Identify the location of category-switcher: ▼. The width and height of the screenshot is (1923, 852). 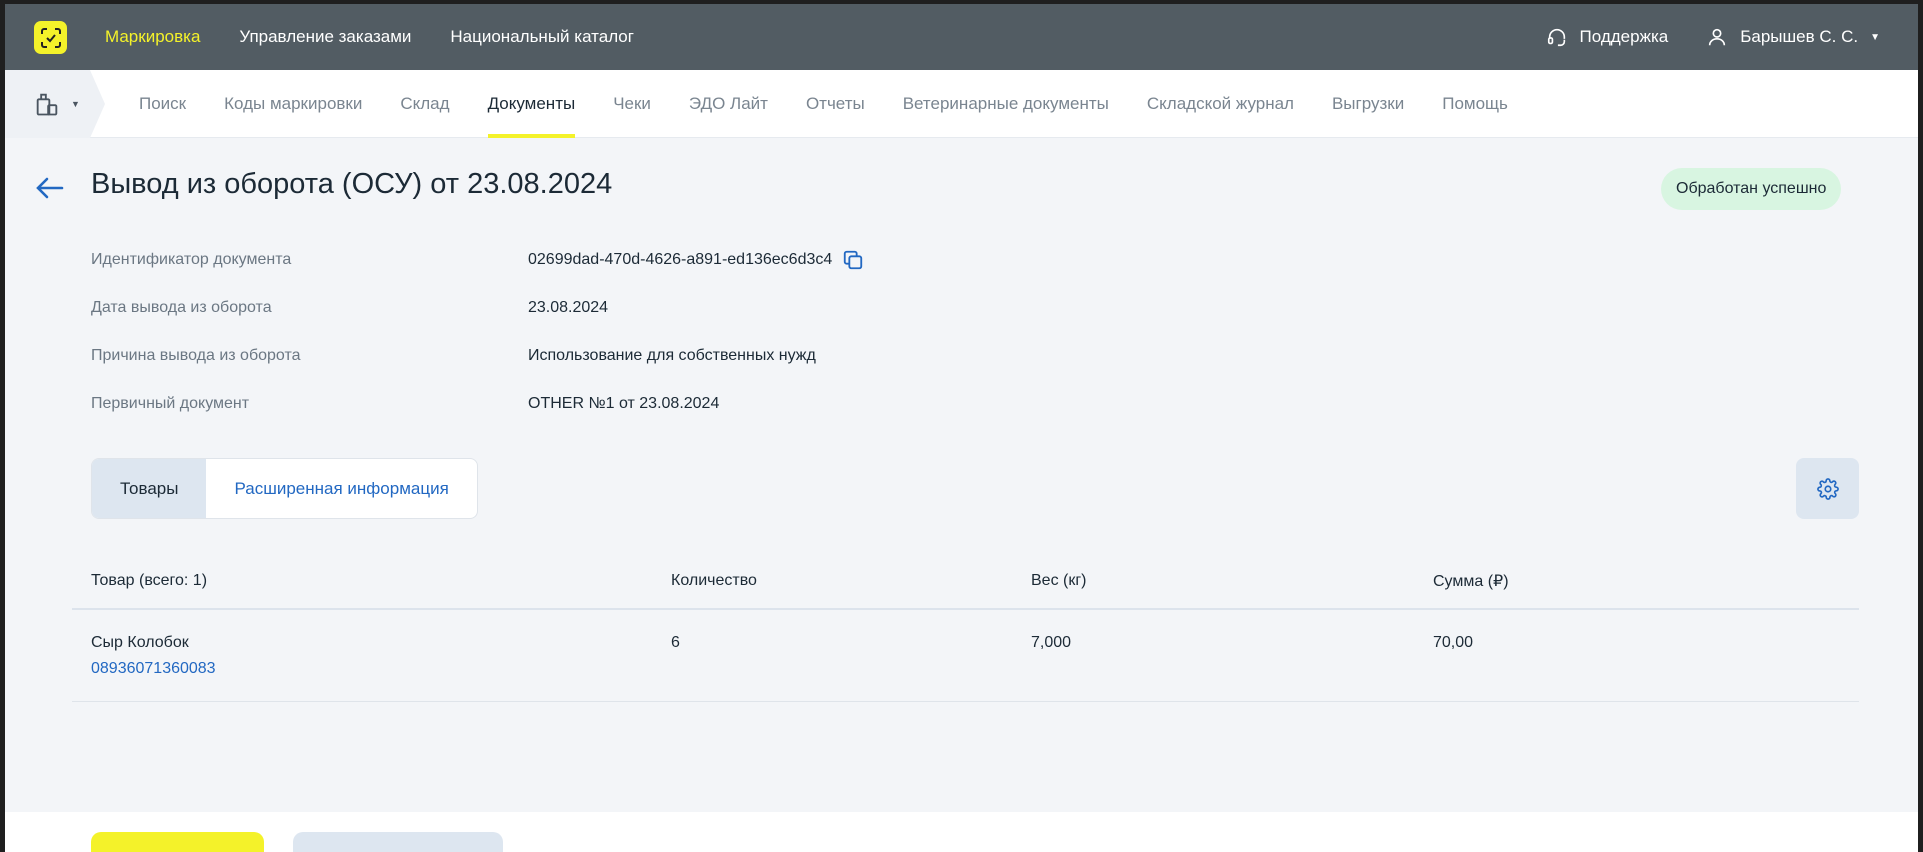
(55, 104).